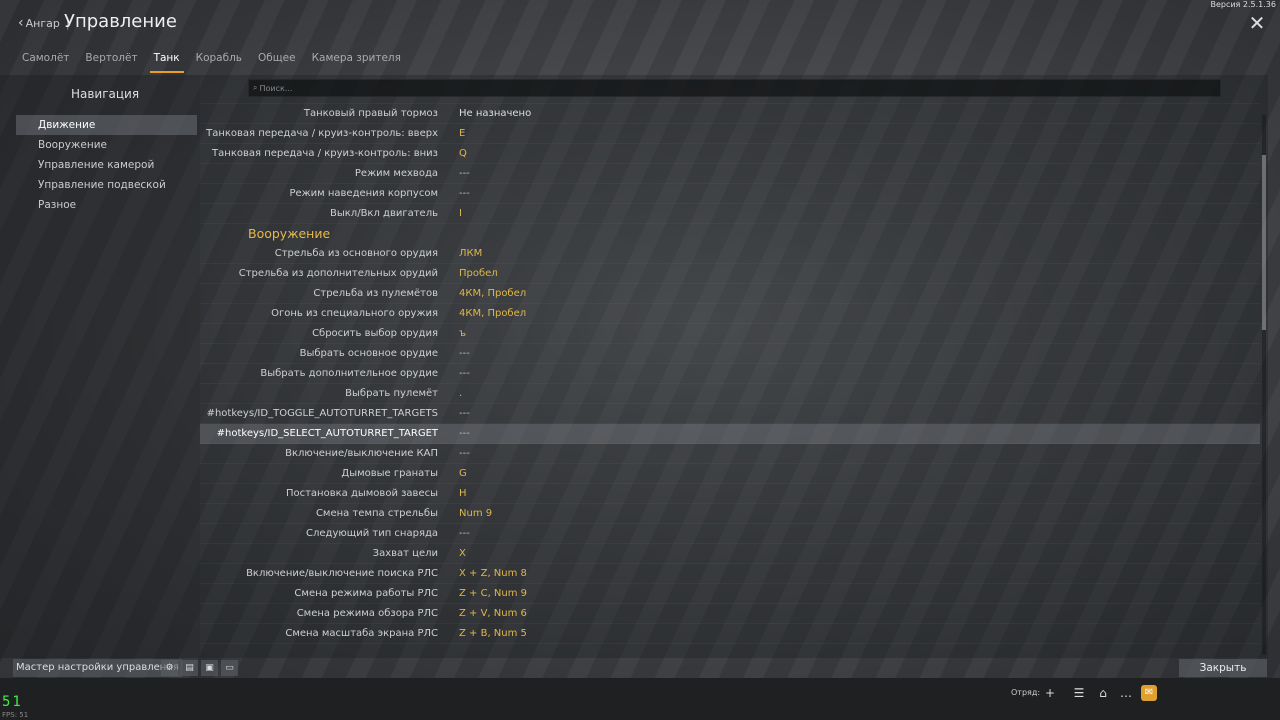  Describe the element at coordinates (730, 614) in the screenshot. I see `control-row: Смена режима обзора РЛС Z + V, Num 6` at that location.